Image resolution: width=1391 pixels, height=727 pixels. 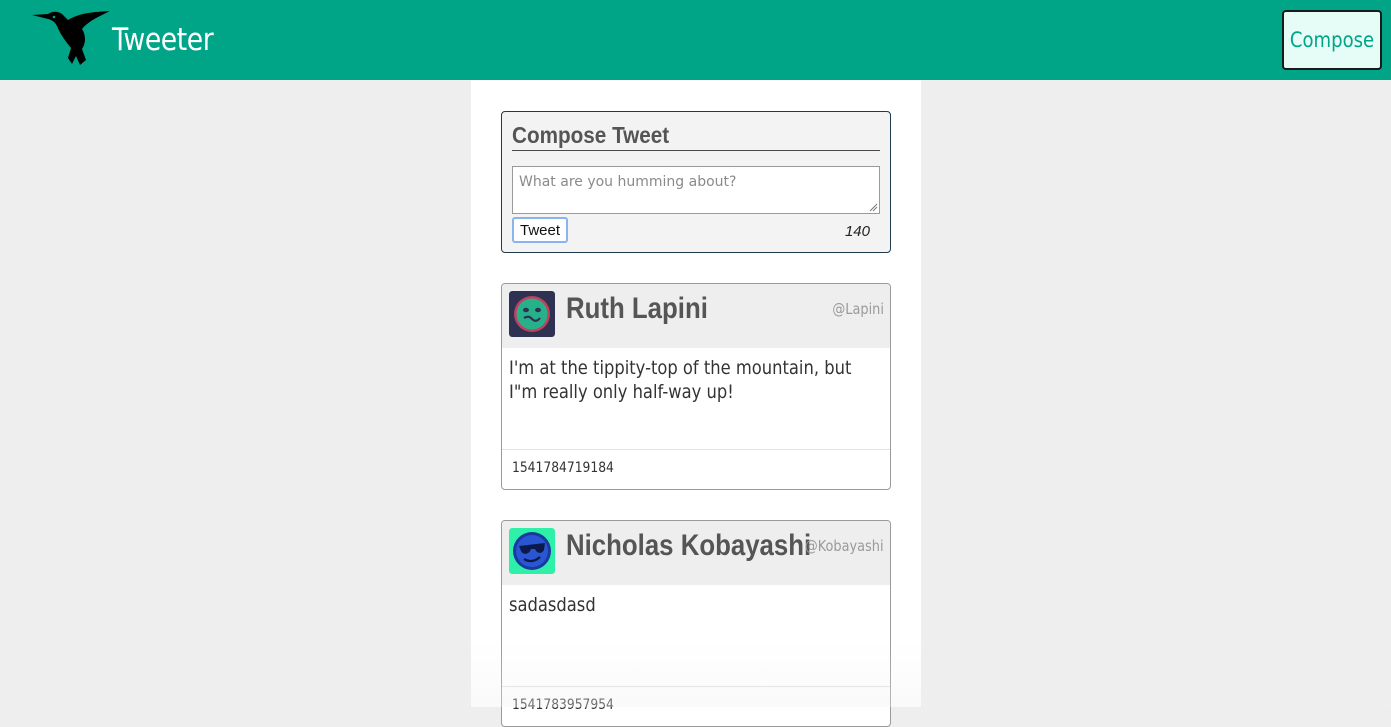 What do you see at coordinates (563, 468) in the screenshot?
I see `tweet-timestamp: 1541784719184` at bounding box center [563, 468].